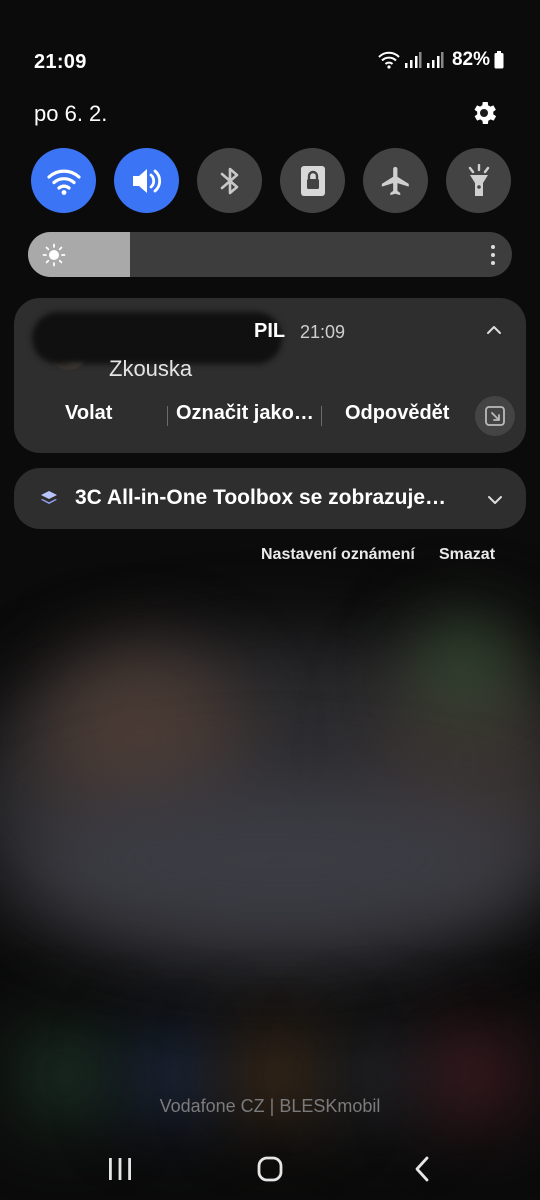 The height and width of the screenshot is (1200, 540). I want to click on recents-icon, so click(120, 1169).